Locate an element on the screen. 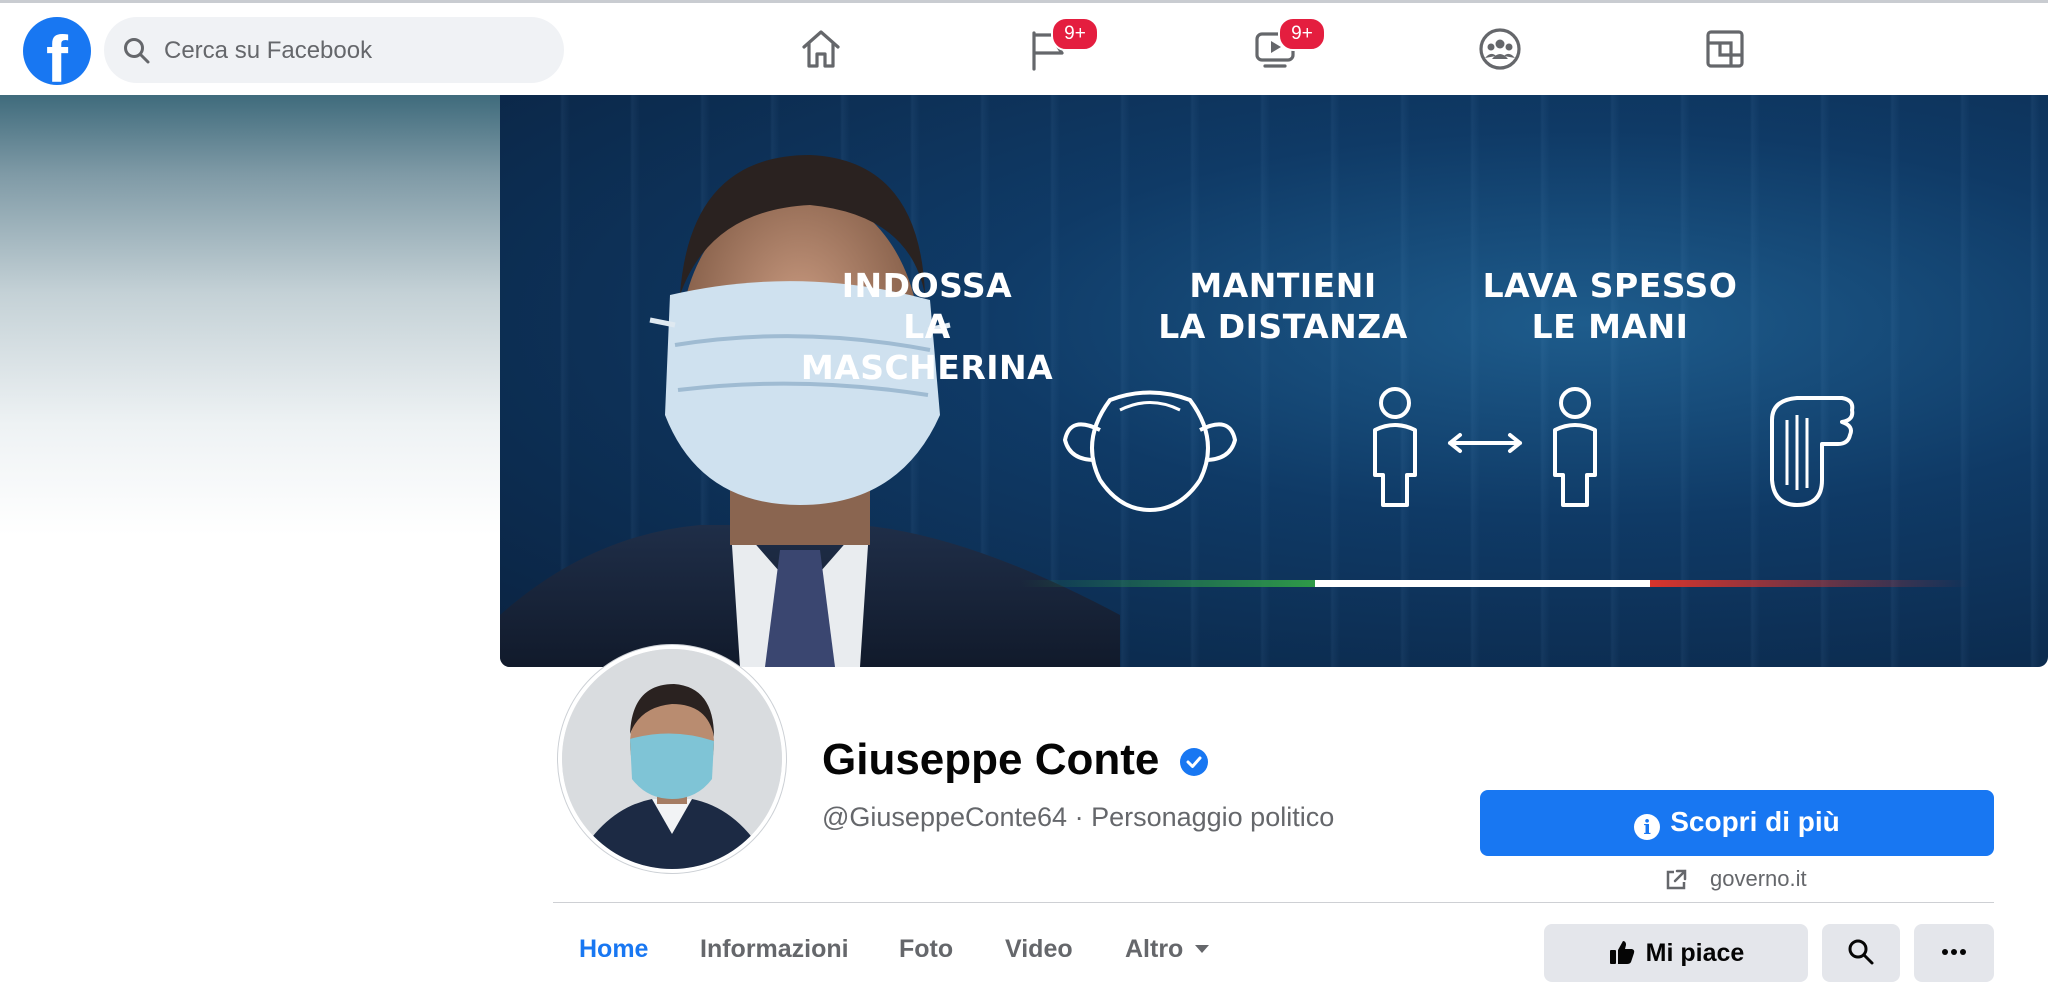 Image resolution: width=2048 pixels, height=992 pixels. cover-left-blur is located at coordinates (250, 315).